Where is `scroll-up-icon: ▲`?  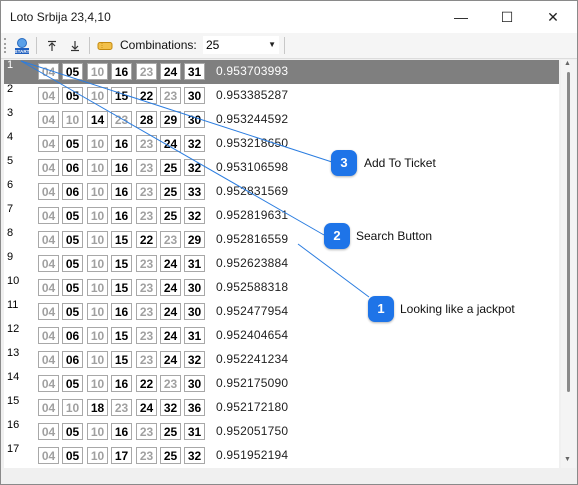
scroll-up-icon: ▲ is located at coordinates (567, 63).